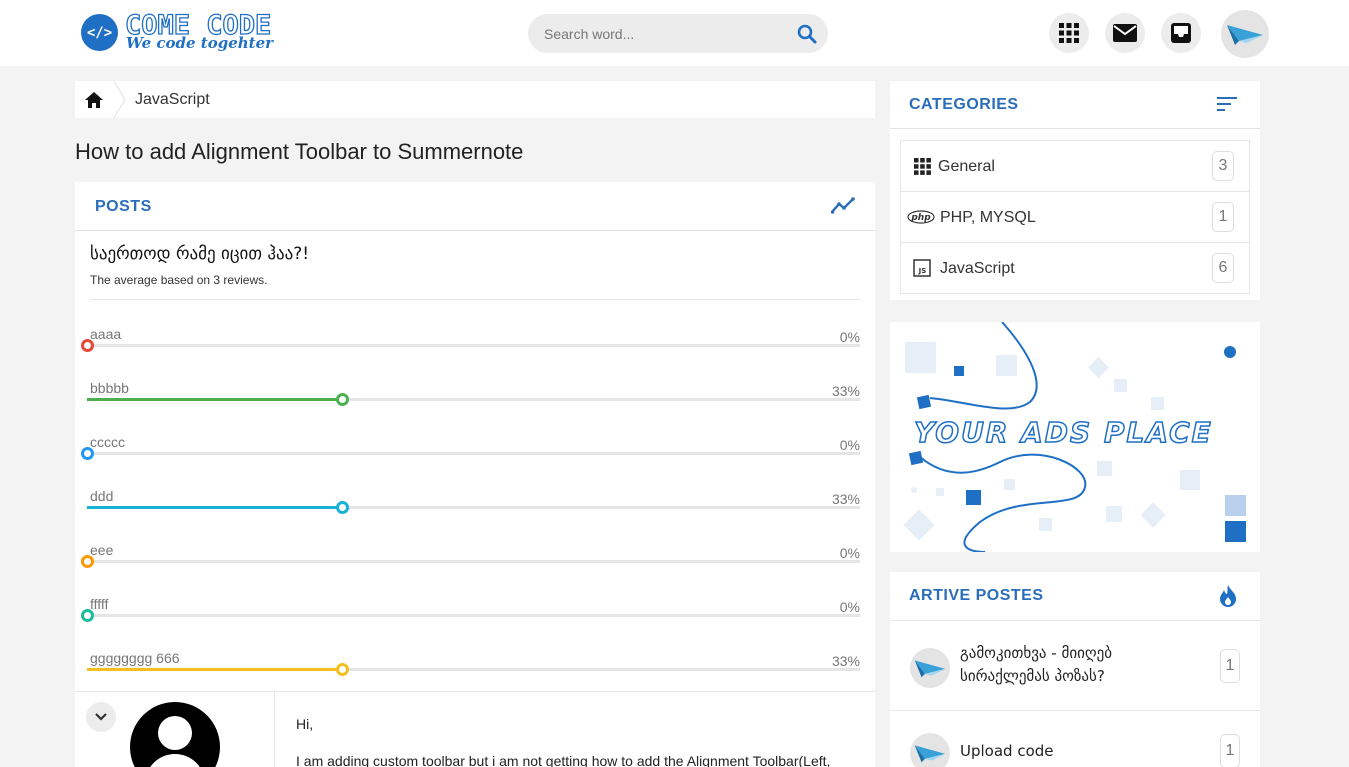 Image resolution: width=1349 pixels, height=767 pixels. I want to click on poll-option-label: gggggggg 666, so click(135, 658).